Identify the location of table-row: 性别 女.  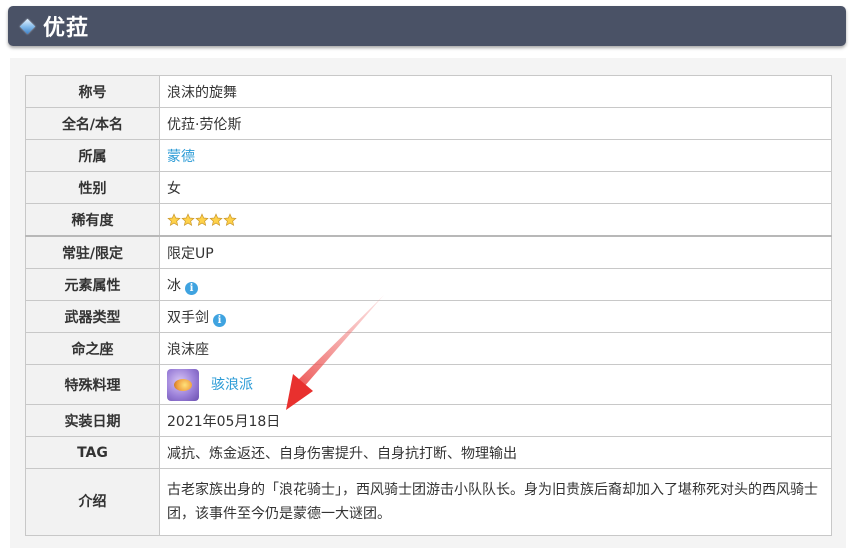
(428, 187).